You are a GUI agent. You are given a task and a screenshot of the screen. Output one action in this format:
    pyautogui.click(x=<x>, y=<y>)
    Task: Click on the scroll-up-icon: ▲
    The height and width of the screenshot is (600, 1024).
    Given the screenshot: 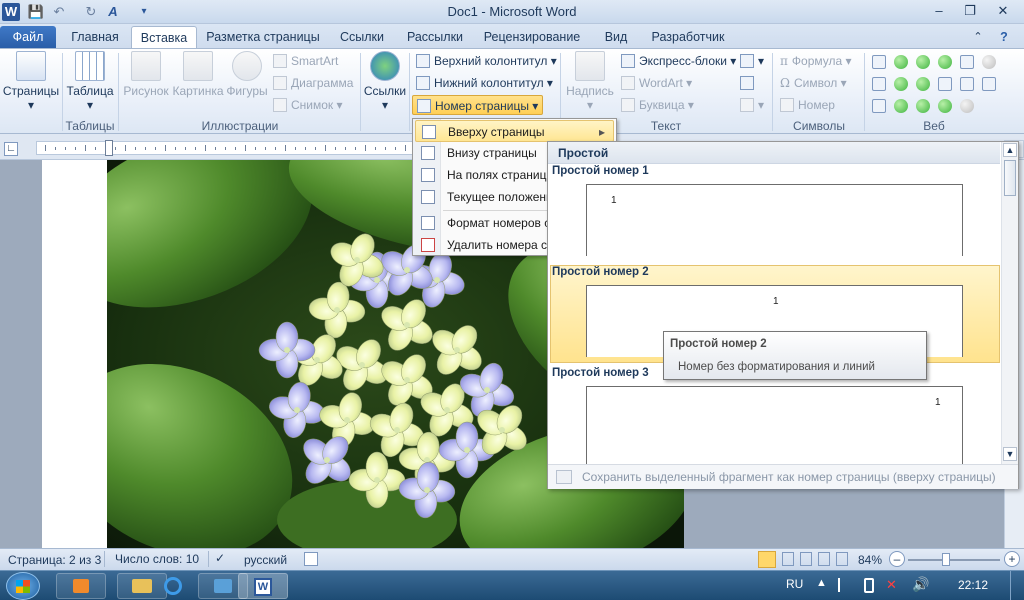 What is the action you would take?
    pyautogui.click(x=1010, y=150)
    